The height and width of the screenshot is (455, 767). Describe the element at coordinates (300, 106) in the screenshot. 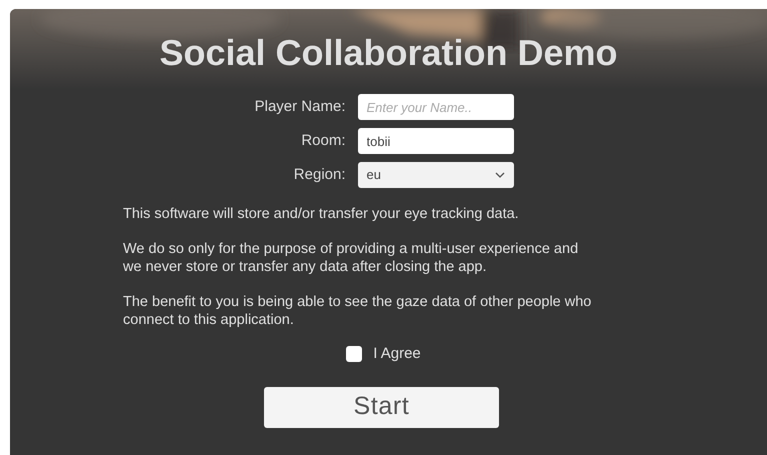

I see `field-label: Player Name:` at that location.